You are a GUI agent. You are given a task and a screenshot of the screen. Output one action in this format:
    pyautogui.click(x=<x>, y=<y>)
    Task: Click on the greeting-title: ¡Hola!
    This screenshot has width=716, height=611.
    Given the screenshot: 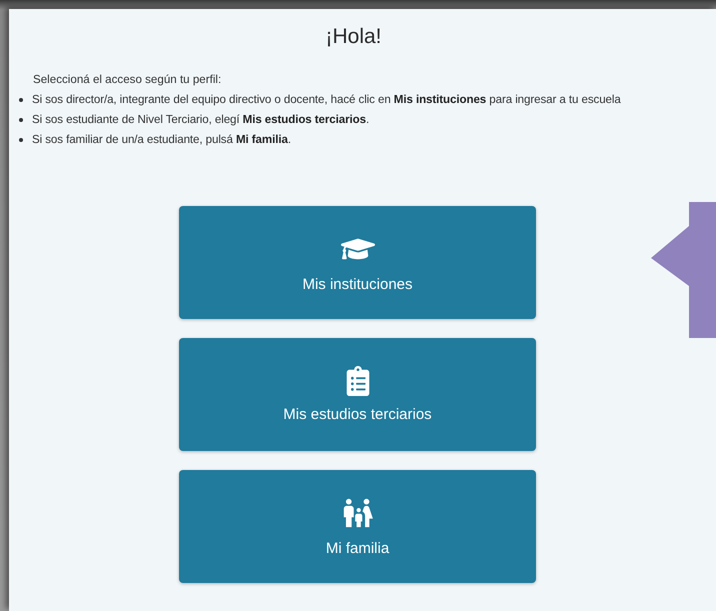 What is the action you would take?
    pyautogui.click(x=353, y=37)
    